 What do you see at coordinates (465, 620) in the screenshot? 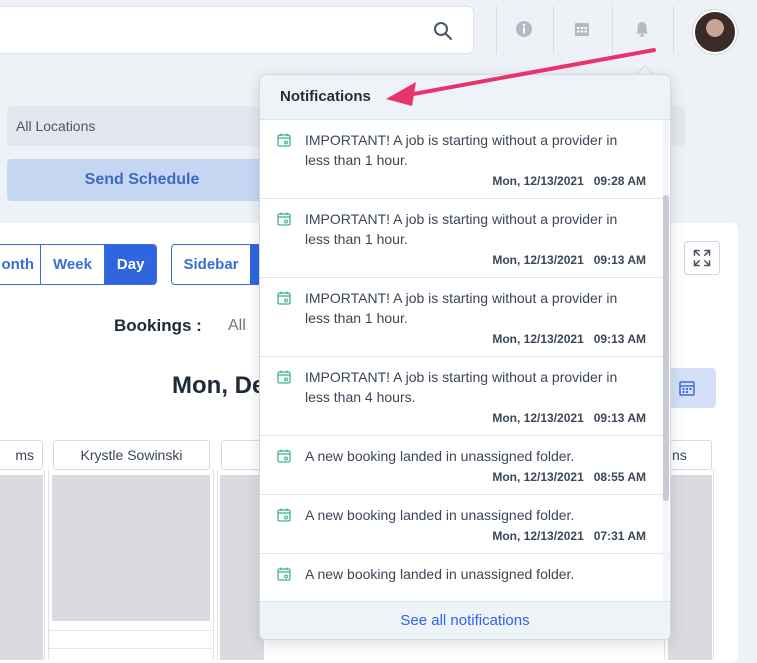
I see `see-all-notifications-link: See all notifications` at bounding box center [465, 620].